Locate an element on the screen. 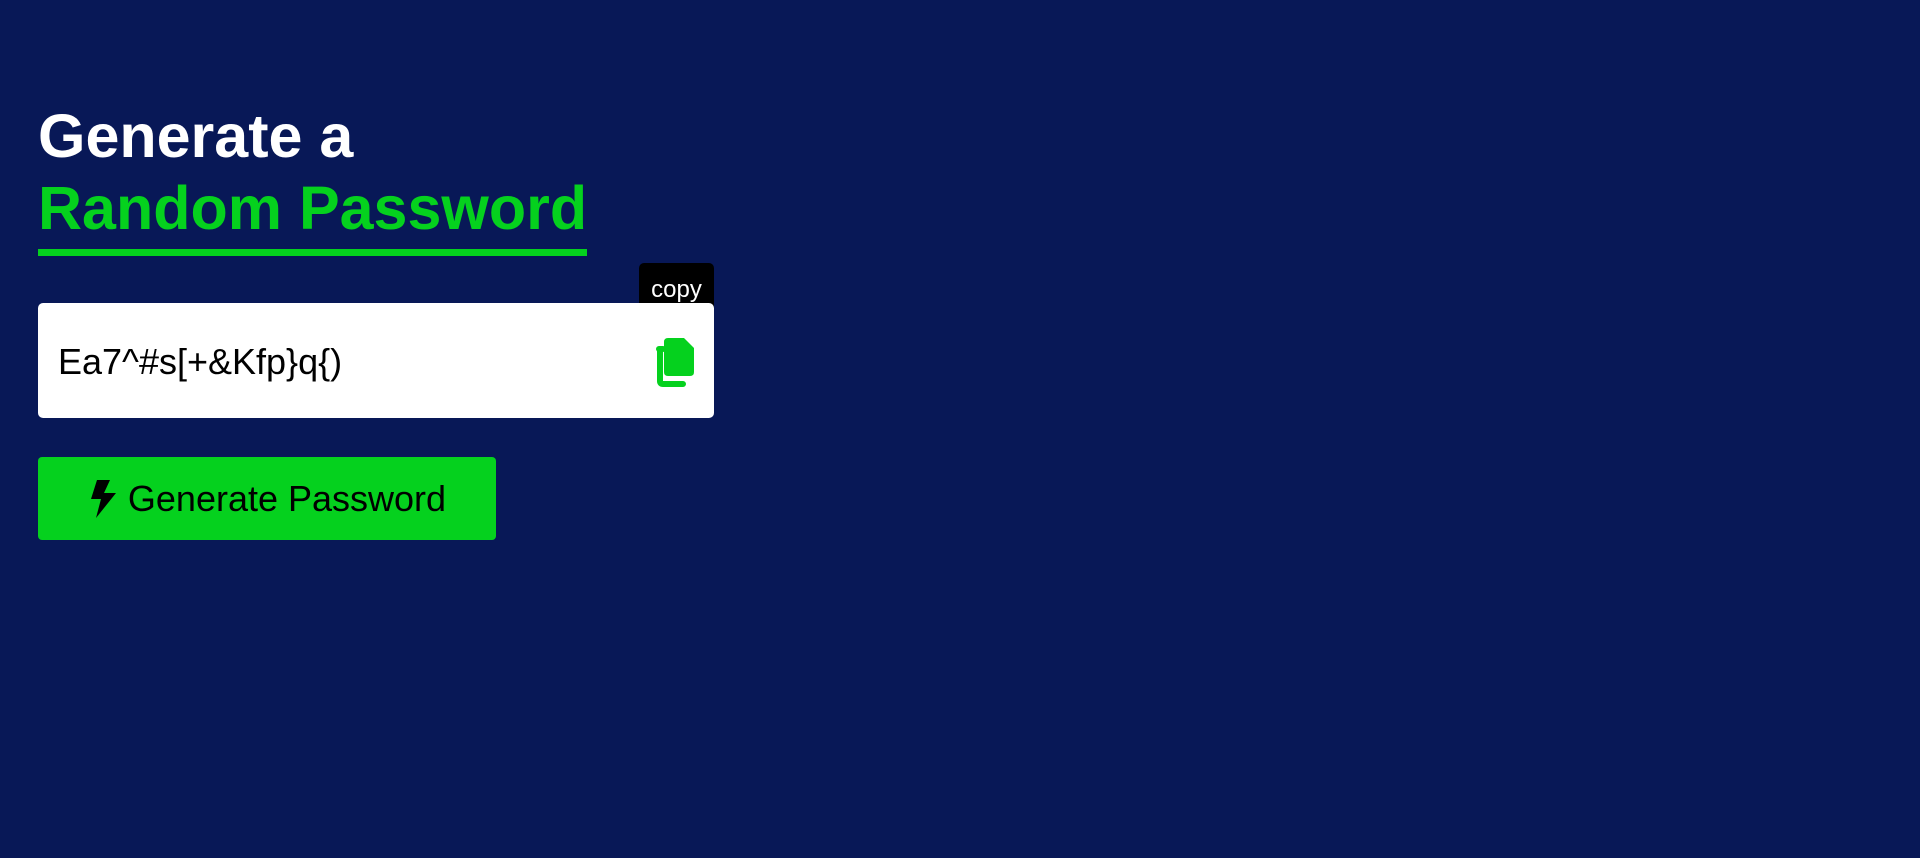 This screenshot has height=858, width=1920. copy-icon is located at coordinates (675, 362).